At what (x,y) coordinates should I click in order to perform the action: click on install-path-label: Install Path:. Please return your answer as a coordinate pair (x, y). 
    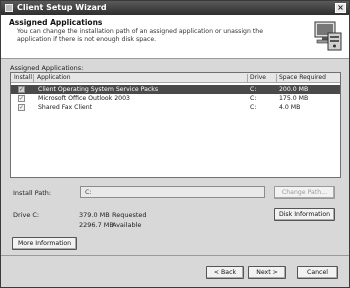
    Looking at the image, I should click on (32, 193).